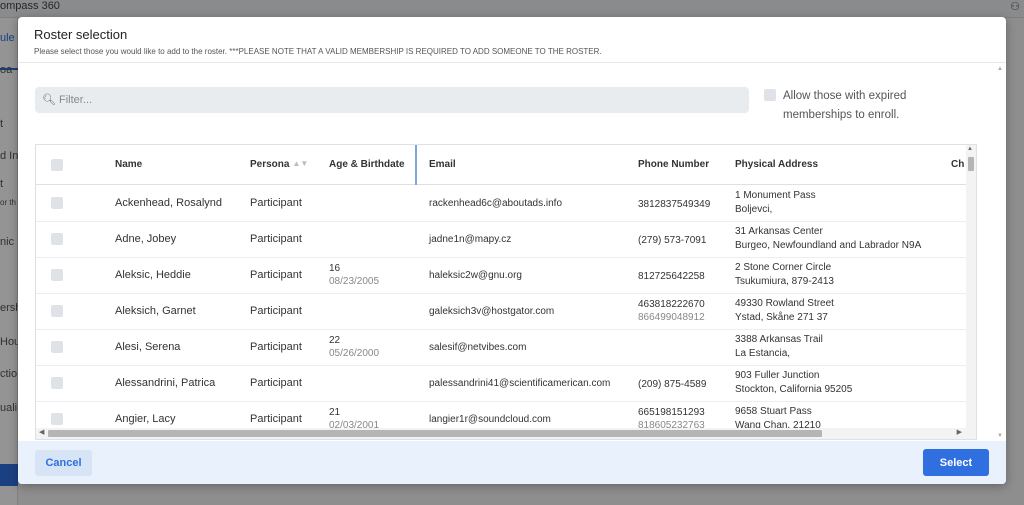 Image resolution: width=1024 pixels, height=505 pixels. I want to click on row-email: rackenhead6c@aboutads.info, so click(496, 203).